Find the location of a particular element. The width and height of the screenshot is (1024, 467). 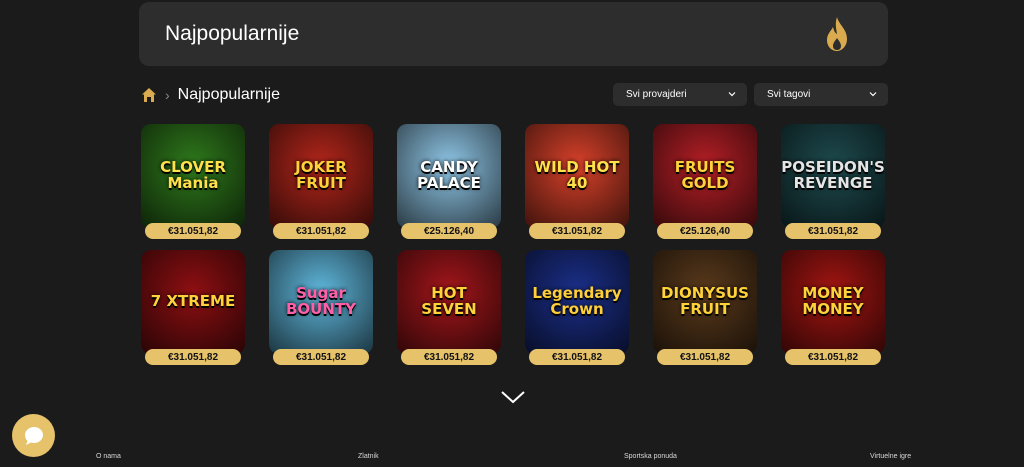

flame-icon is located at coordinates (837, 34).